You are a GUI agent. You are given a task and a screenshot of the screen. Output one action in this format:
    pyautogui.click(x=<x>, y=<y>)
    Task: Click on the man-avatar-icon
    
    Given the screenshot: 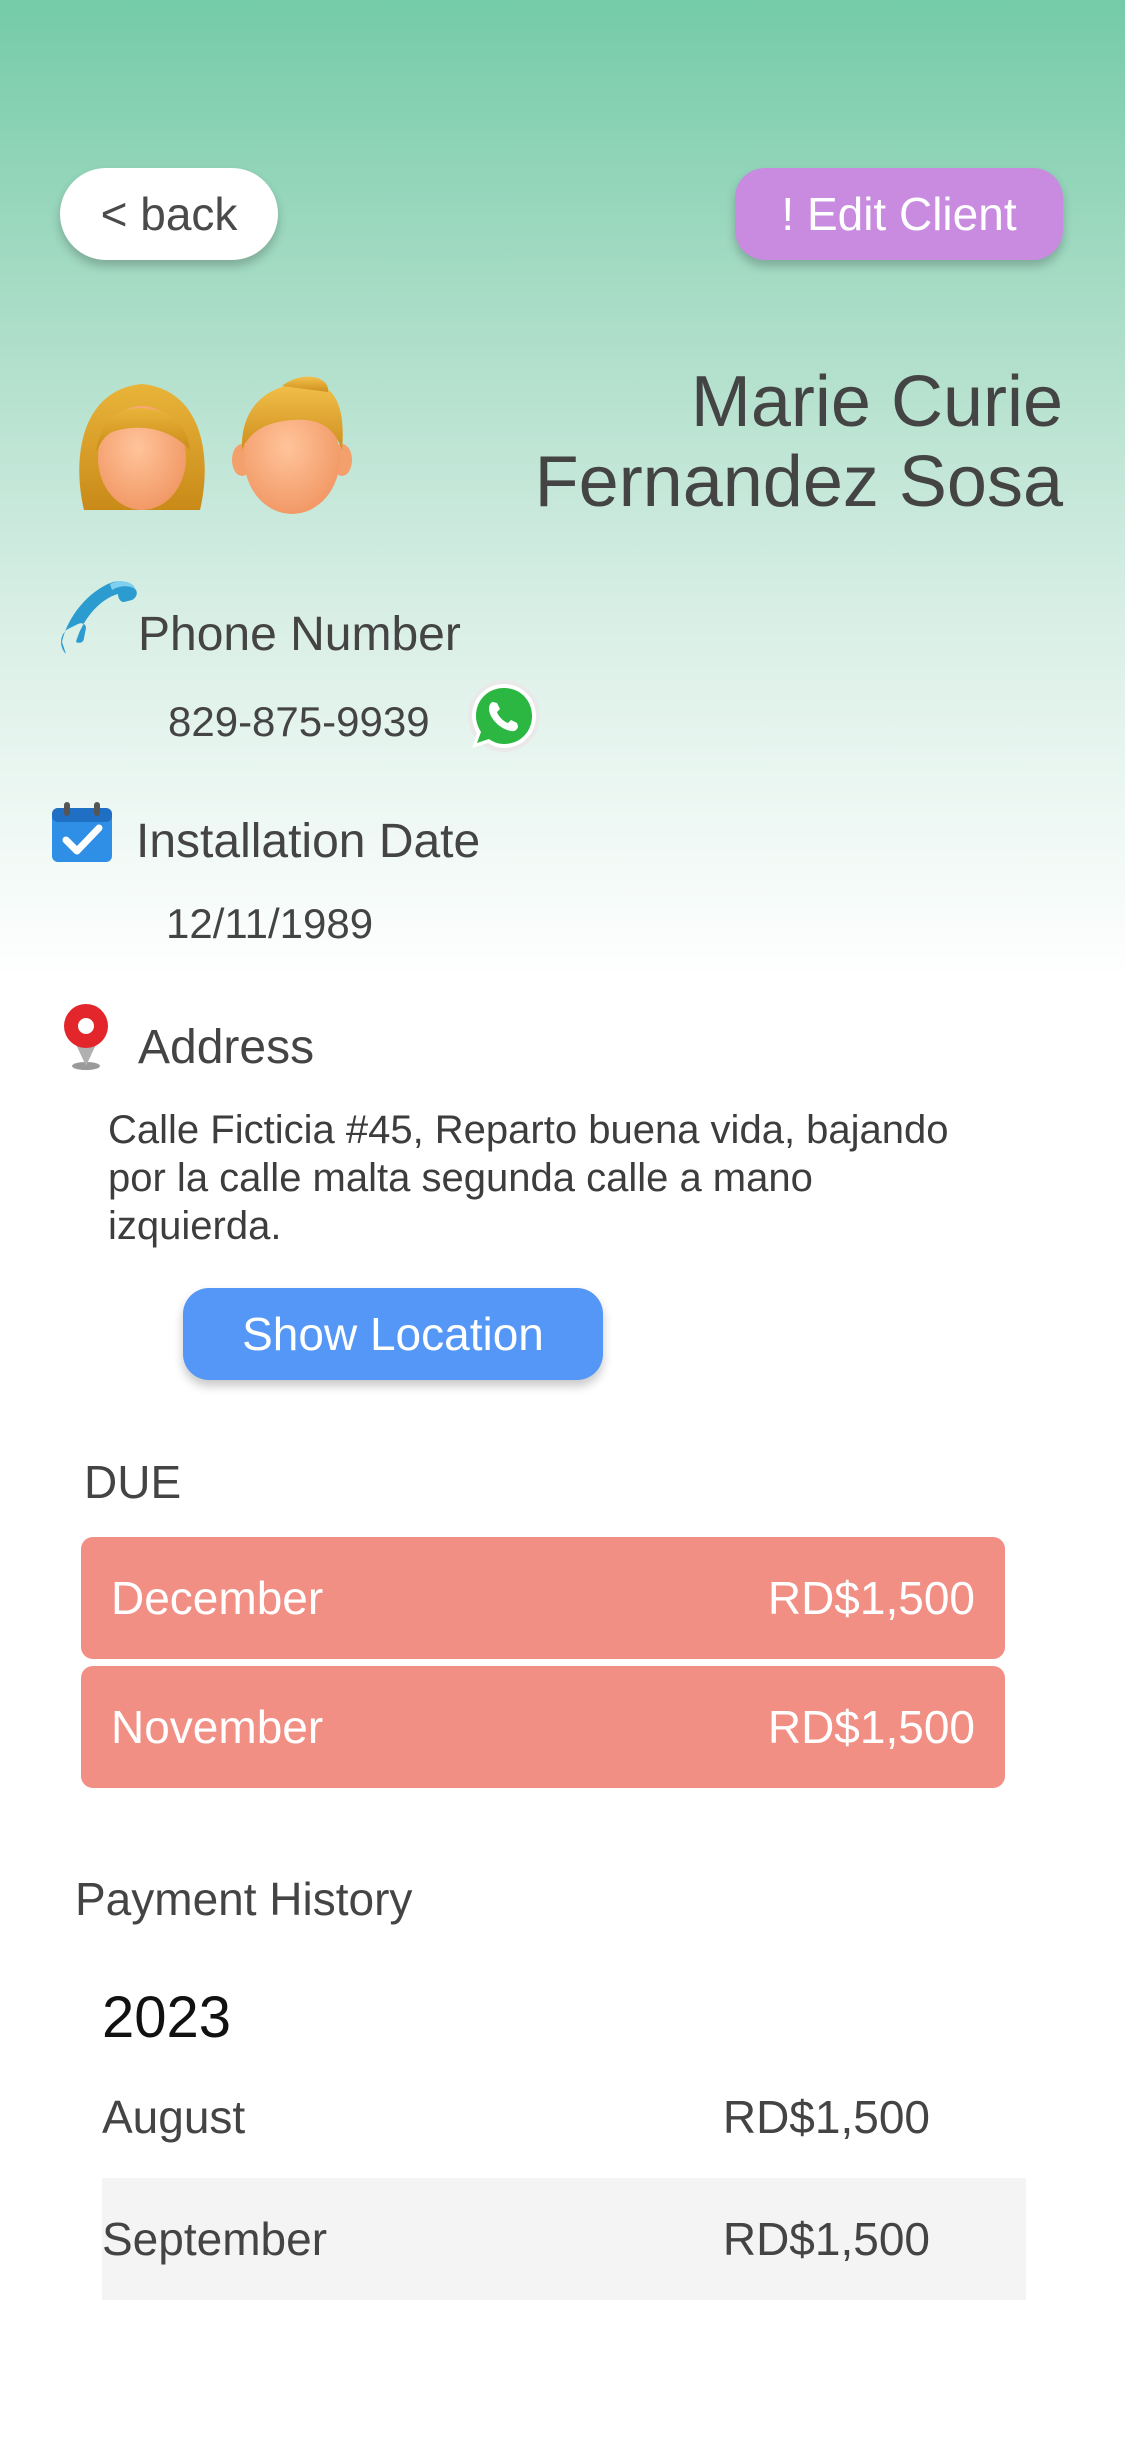 What is the action you would take?
    pyautogui.click(x=292, y=445)
    